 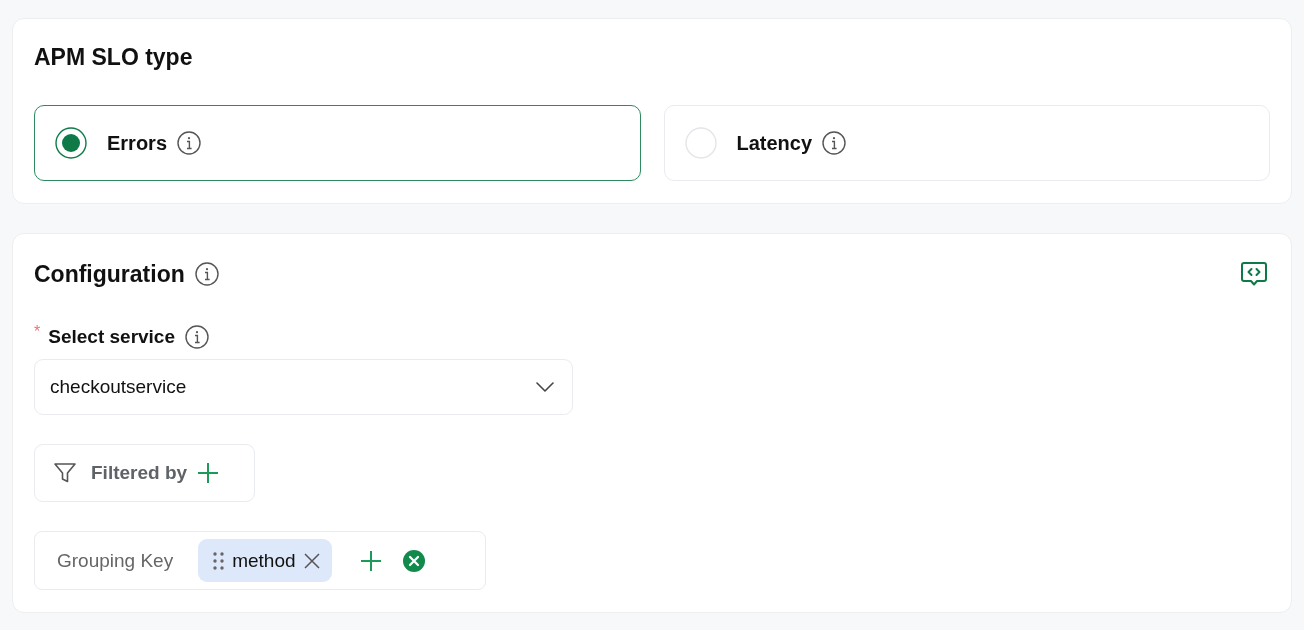 I want to click on option-card: Latency, so click(x=966, y=143).